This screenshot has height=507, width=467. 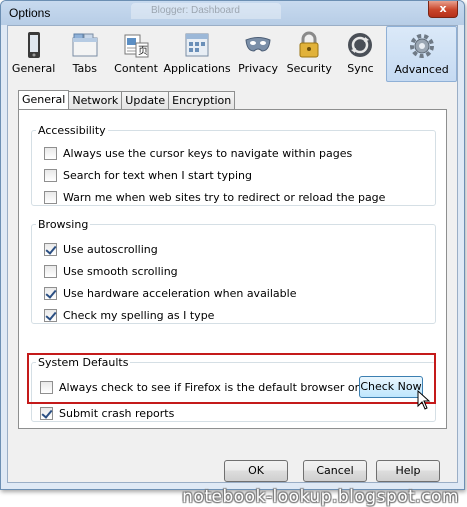 I want to click on pane-security: Security, so click(x=309, y=54).